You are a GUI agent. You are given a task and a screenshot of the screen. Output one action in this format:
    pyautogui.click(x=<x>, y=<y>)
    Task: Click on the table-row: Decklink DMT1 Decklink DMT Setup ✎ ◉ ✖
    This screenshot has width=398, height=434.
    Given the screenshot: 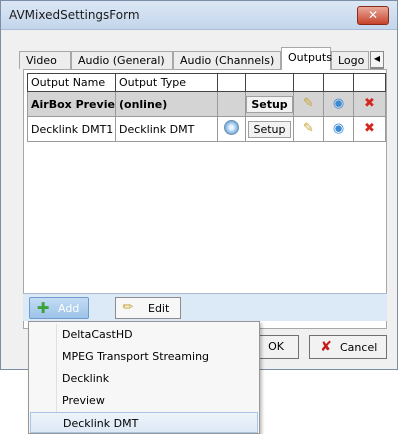 What is the action you would take?
    pyautogui.click(x=206, y=129)
    